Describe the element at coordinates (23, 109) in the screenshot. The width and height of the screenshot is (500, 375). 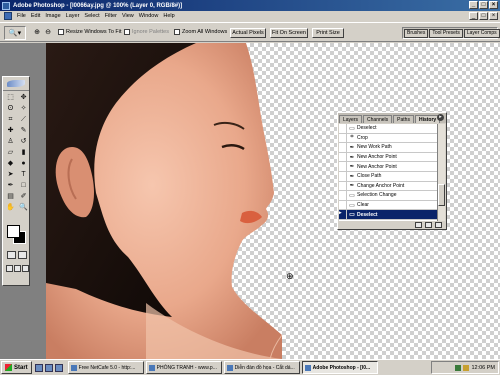
I see `magic-wand-icon: ✧` at that location.